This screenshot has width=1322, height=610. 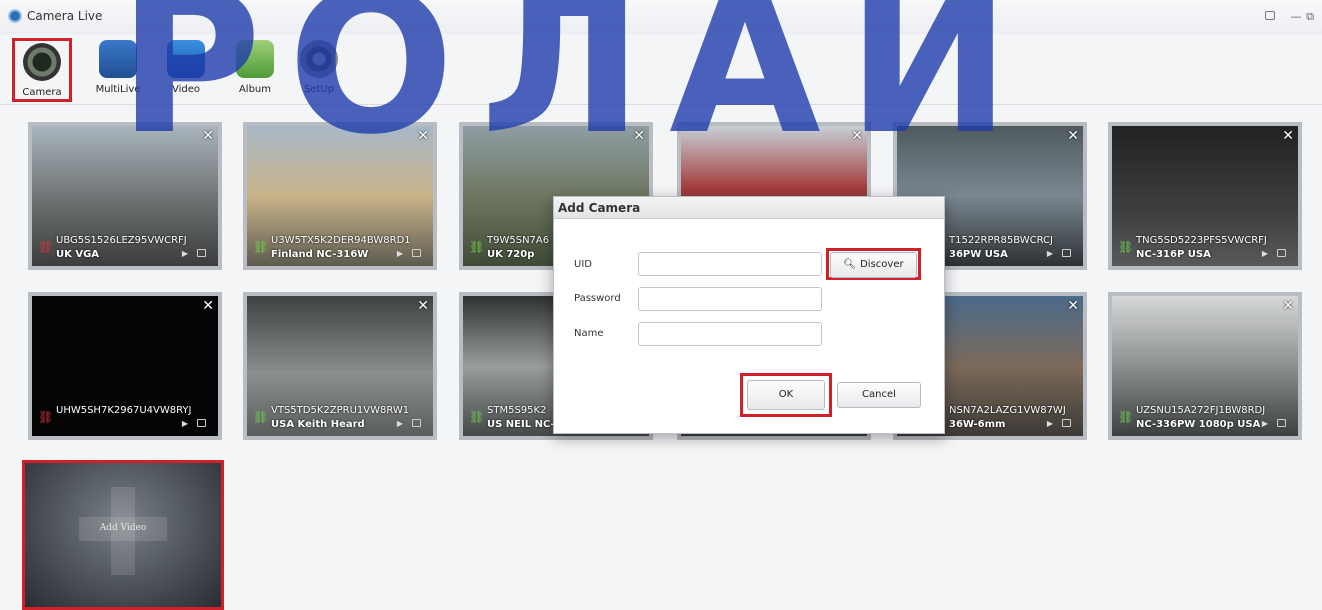 What do you see at coordinates (749, 208) in the screenshot?
I see `dialog-header: Add Camera` at bounding box center [749, 208].